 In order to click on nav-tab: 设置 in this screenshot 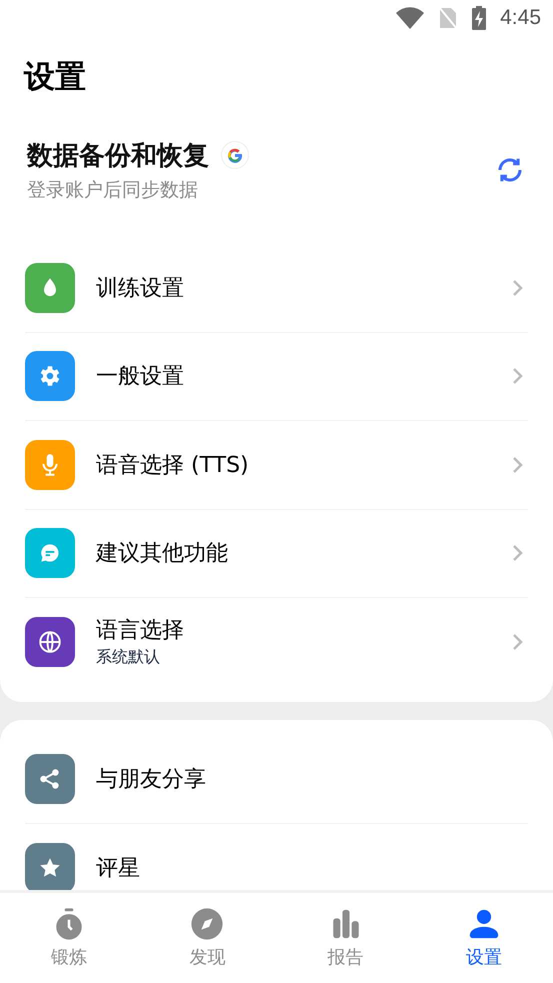, I will do `click(483, 938)`.